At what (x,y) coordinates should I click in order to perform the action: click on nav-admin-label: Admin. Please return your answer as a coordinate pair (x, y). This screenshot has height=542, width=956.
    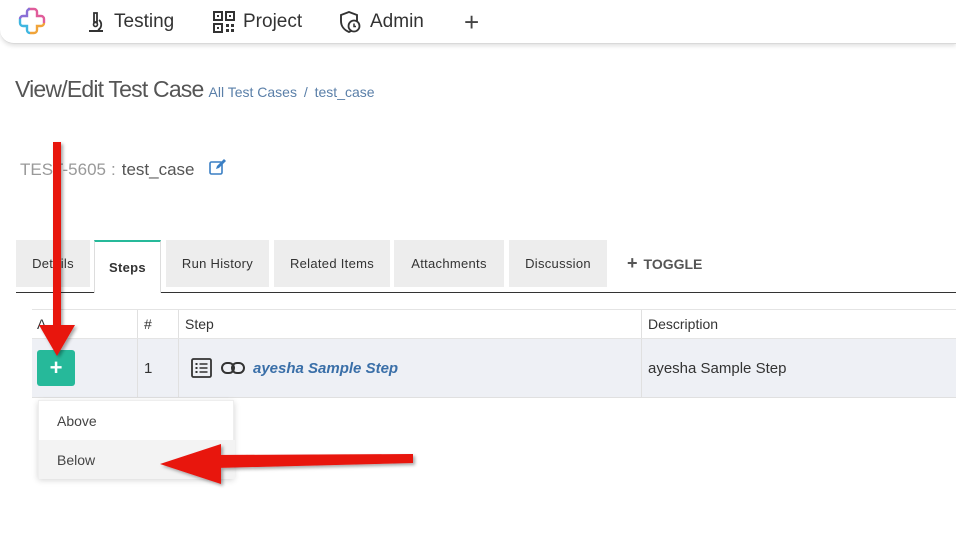
    Looking at the image, I should click on (397, 21).